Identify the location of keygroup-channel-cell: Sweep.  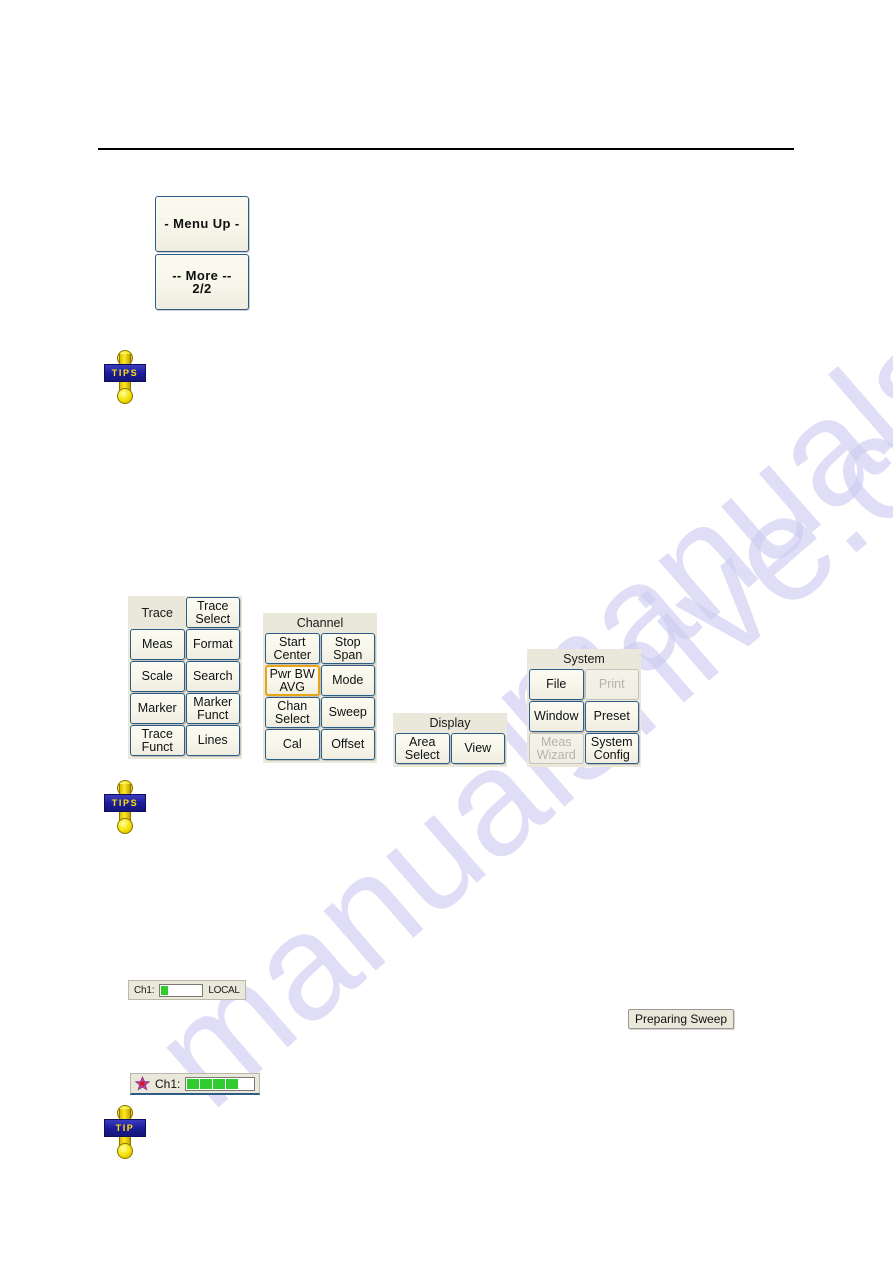
(347, 712).